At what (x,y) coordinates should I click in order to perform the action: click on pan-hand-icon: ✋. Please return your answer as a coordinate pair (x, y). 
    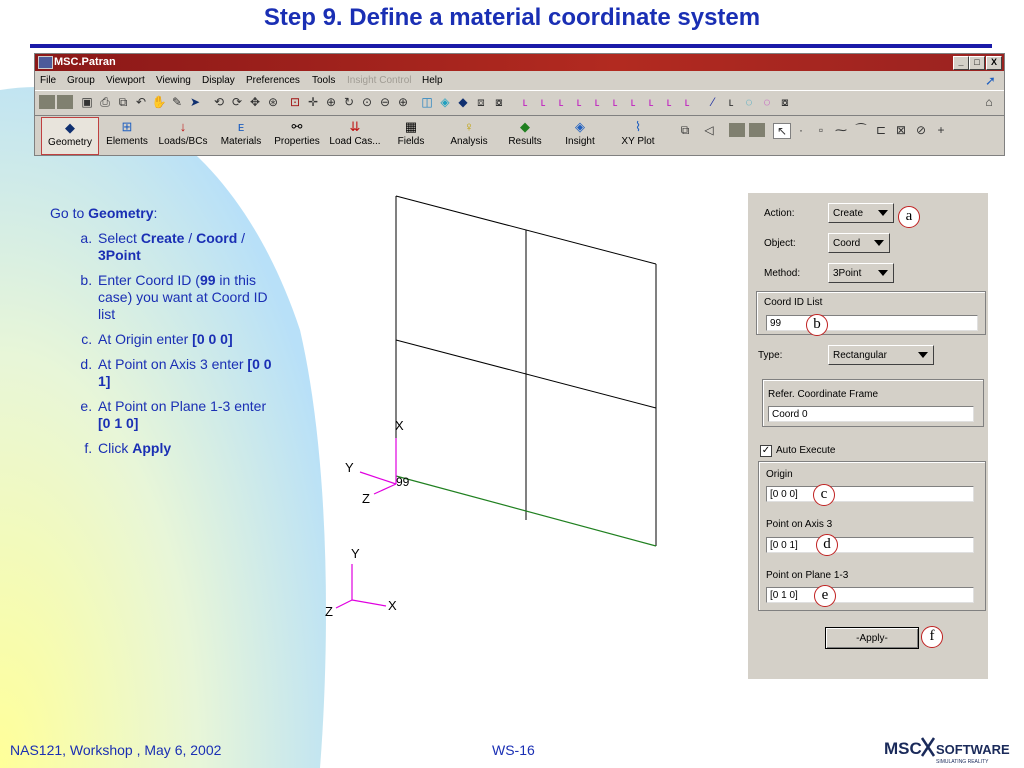
    Looking at the image, I should click on (159, 102).